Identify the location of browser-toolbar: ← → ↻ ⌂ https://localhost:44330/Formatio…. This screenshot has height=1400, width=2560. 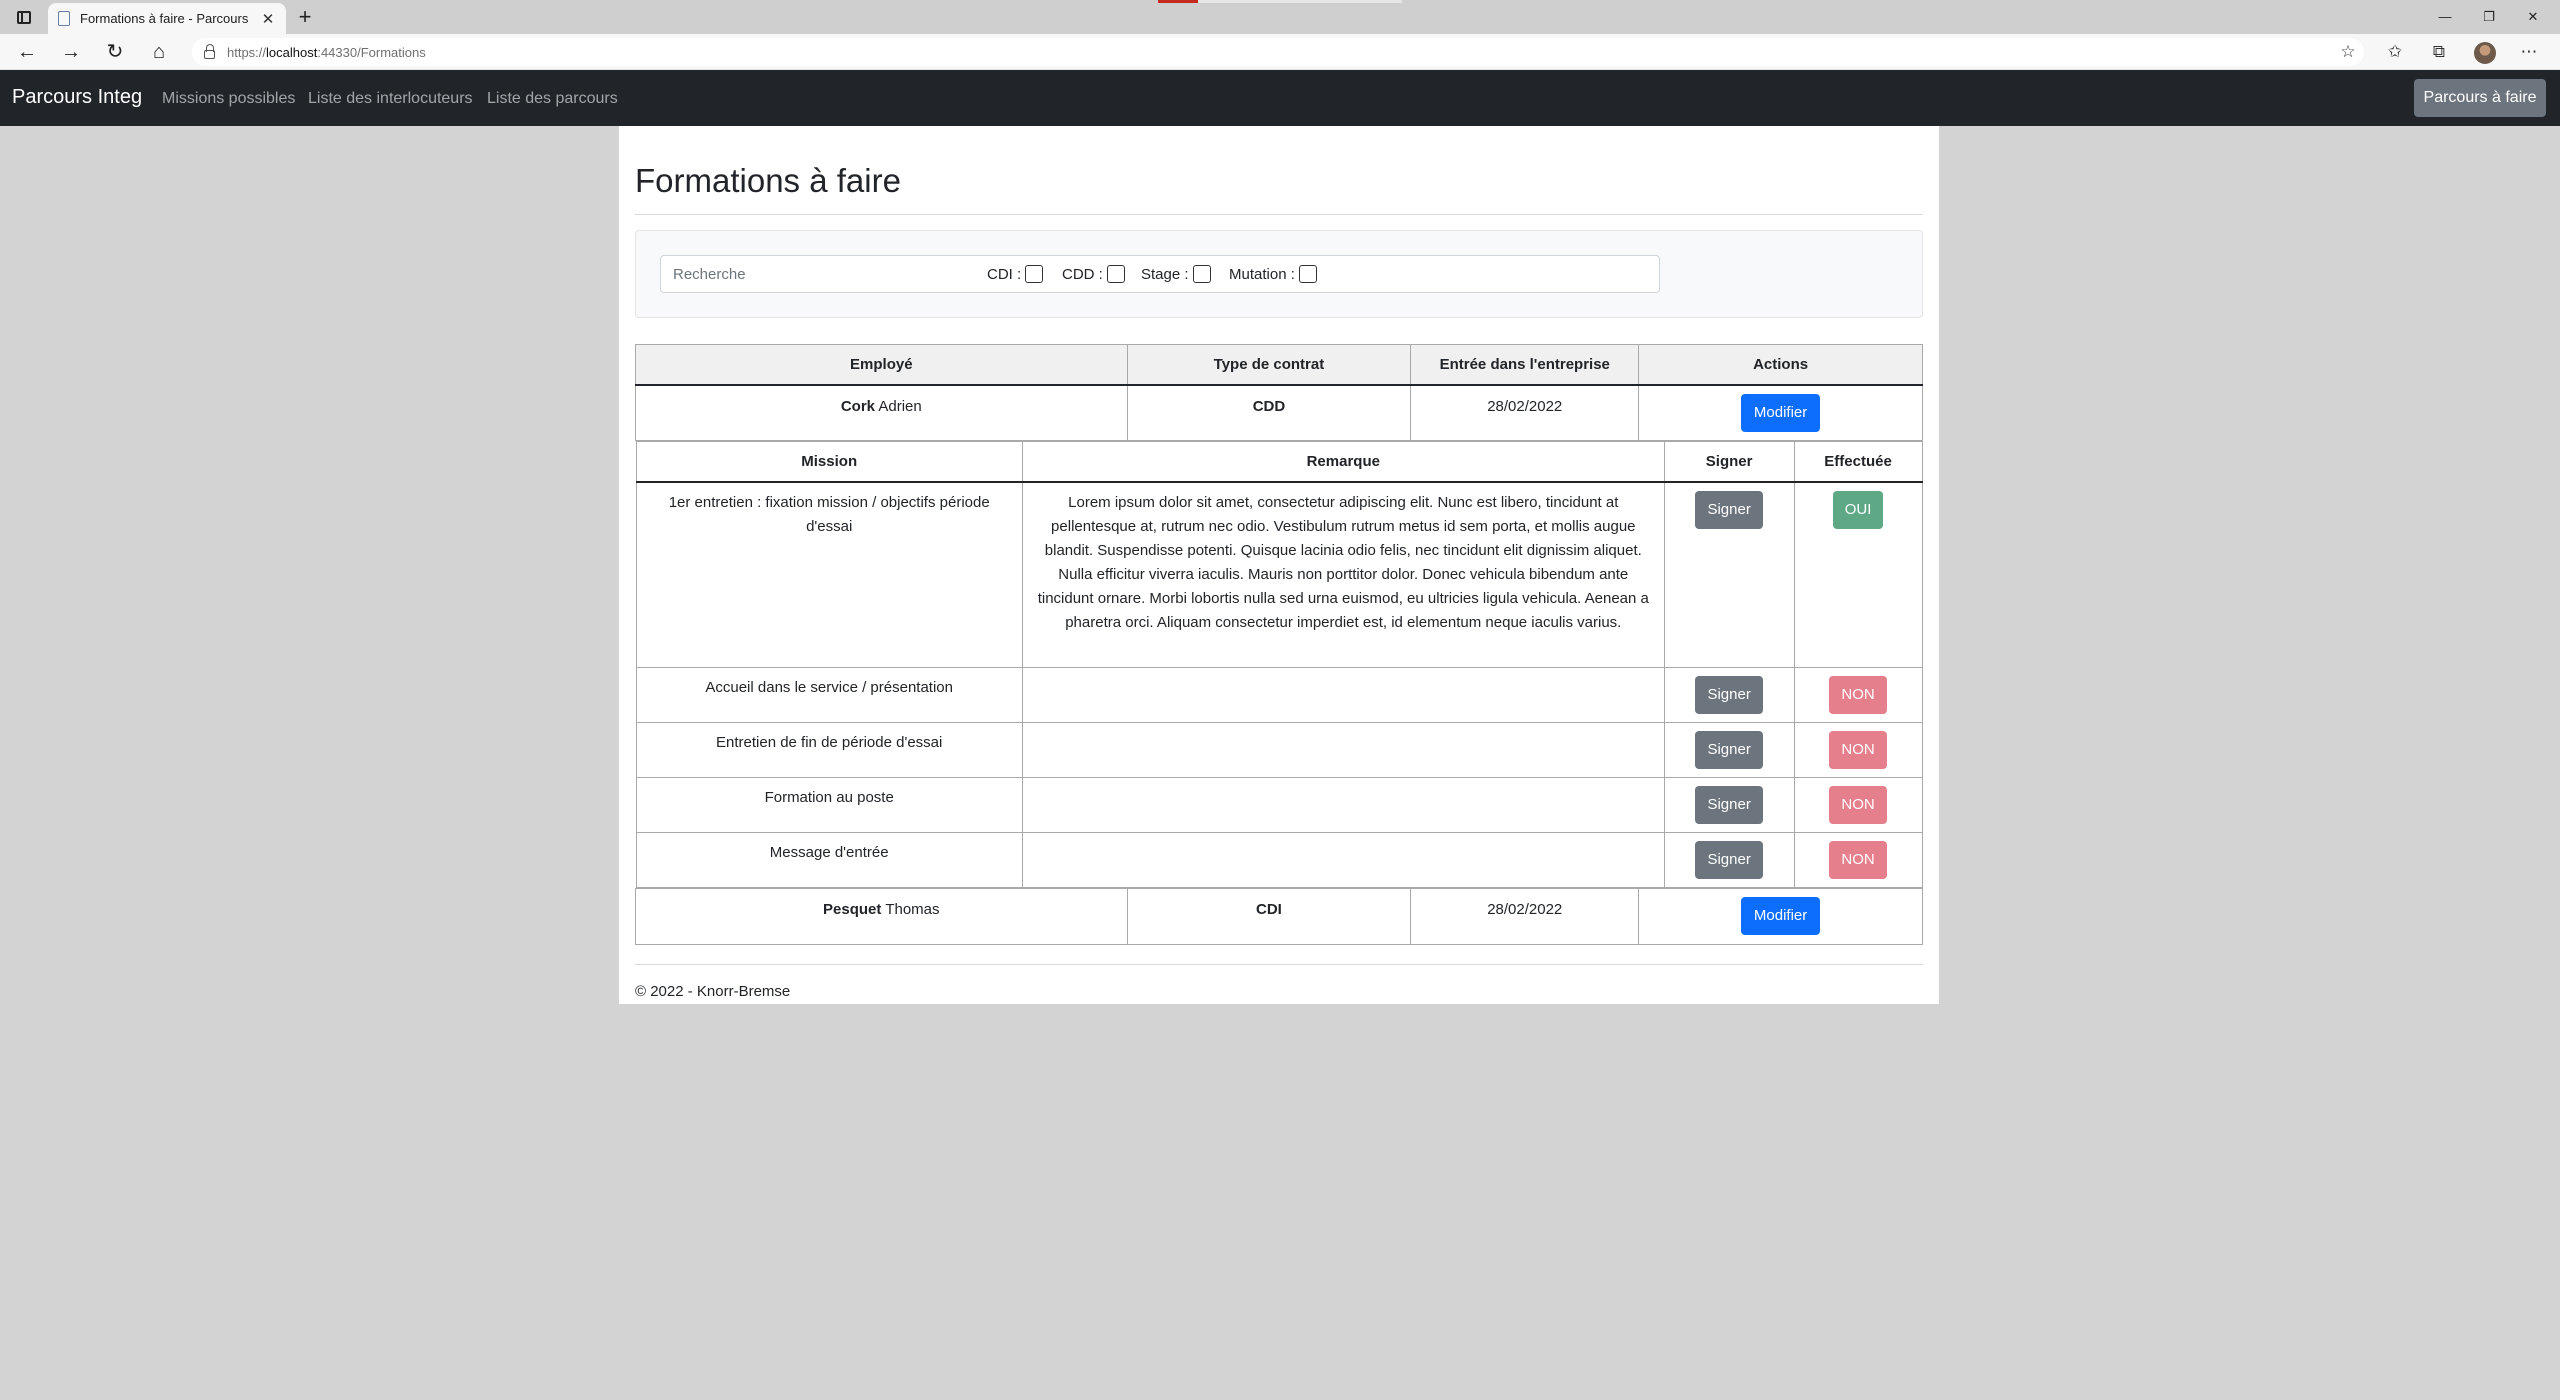
(1280, 52).